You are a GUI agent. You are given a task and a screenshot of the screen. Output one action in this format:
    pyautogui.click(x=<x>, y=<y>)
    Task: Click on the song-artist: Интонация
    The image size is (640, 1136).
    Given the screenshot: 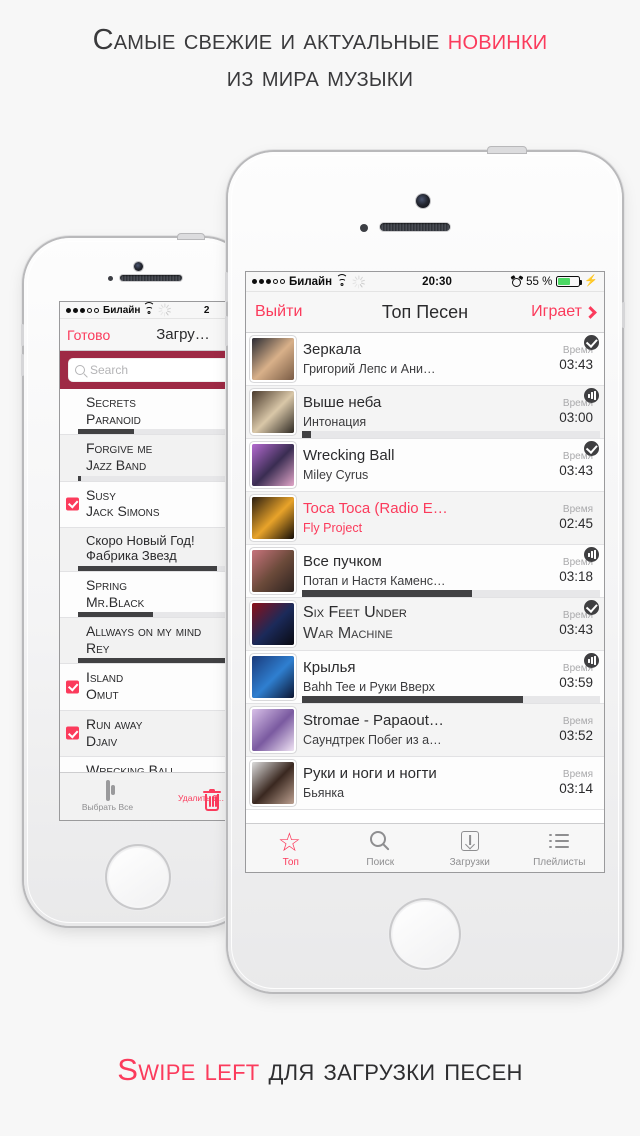 What is the action you would take?
    pyautogui.click(x=335, y=421)
    